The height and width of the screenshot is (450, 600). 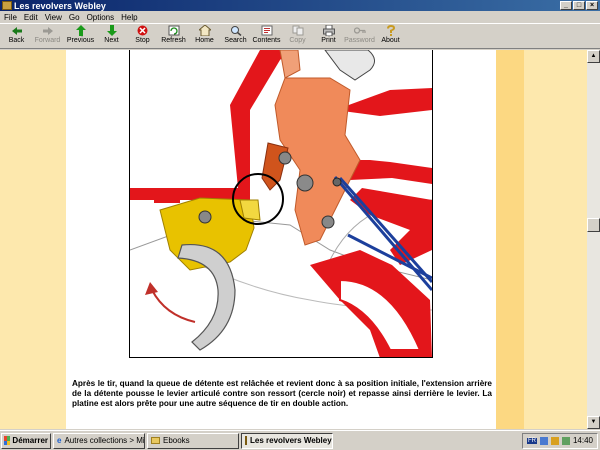 I want to click on forward-arrow-icon, so click(x=48, y=30).